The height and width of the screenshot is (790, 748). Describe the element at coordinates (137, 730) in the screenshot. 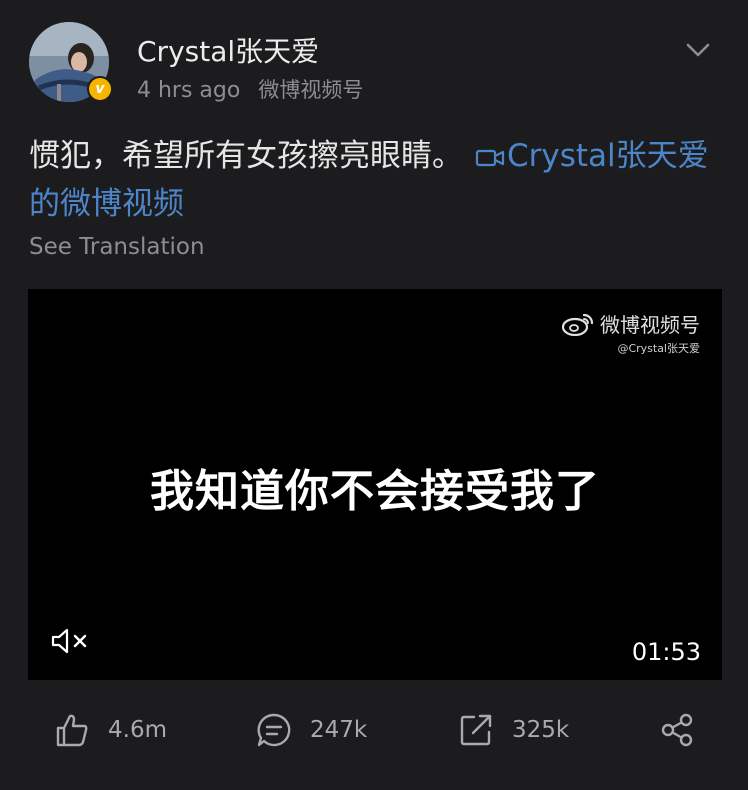

I see `like-count: 4.6m` at that location.